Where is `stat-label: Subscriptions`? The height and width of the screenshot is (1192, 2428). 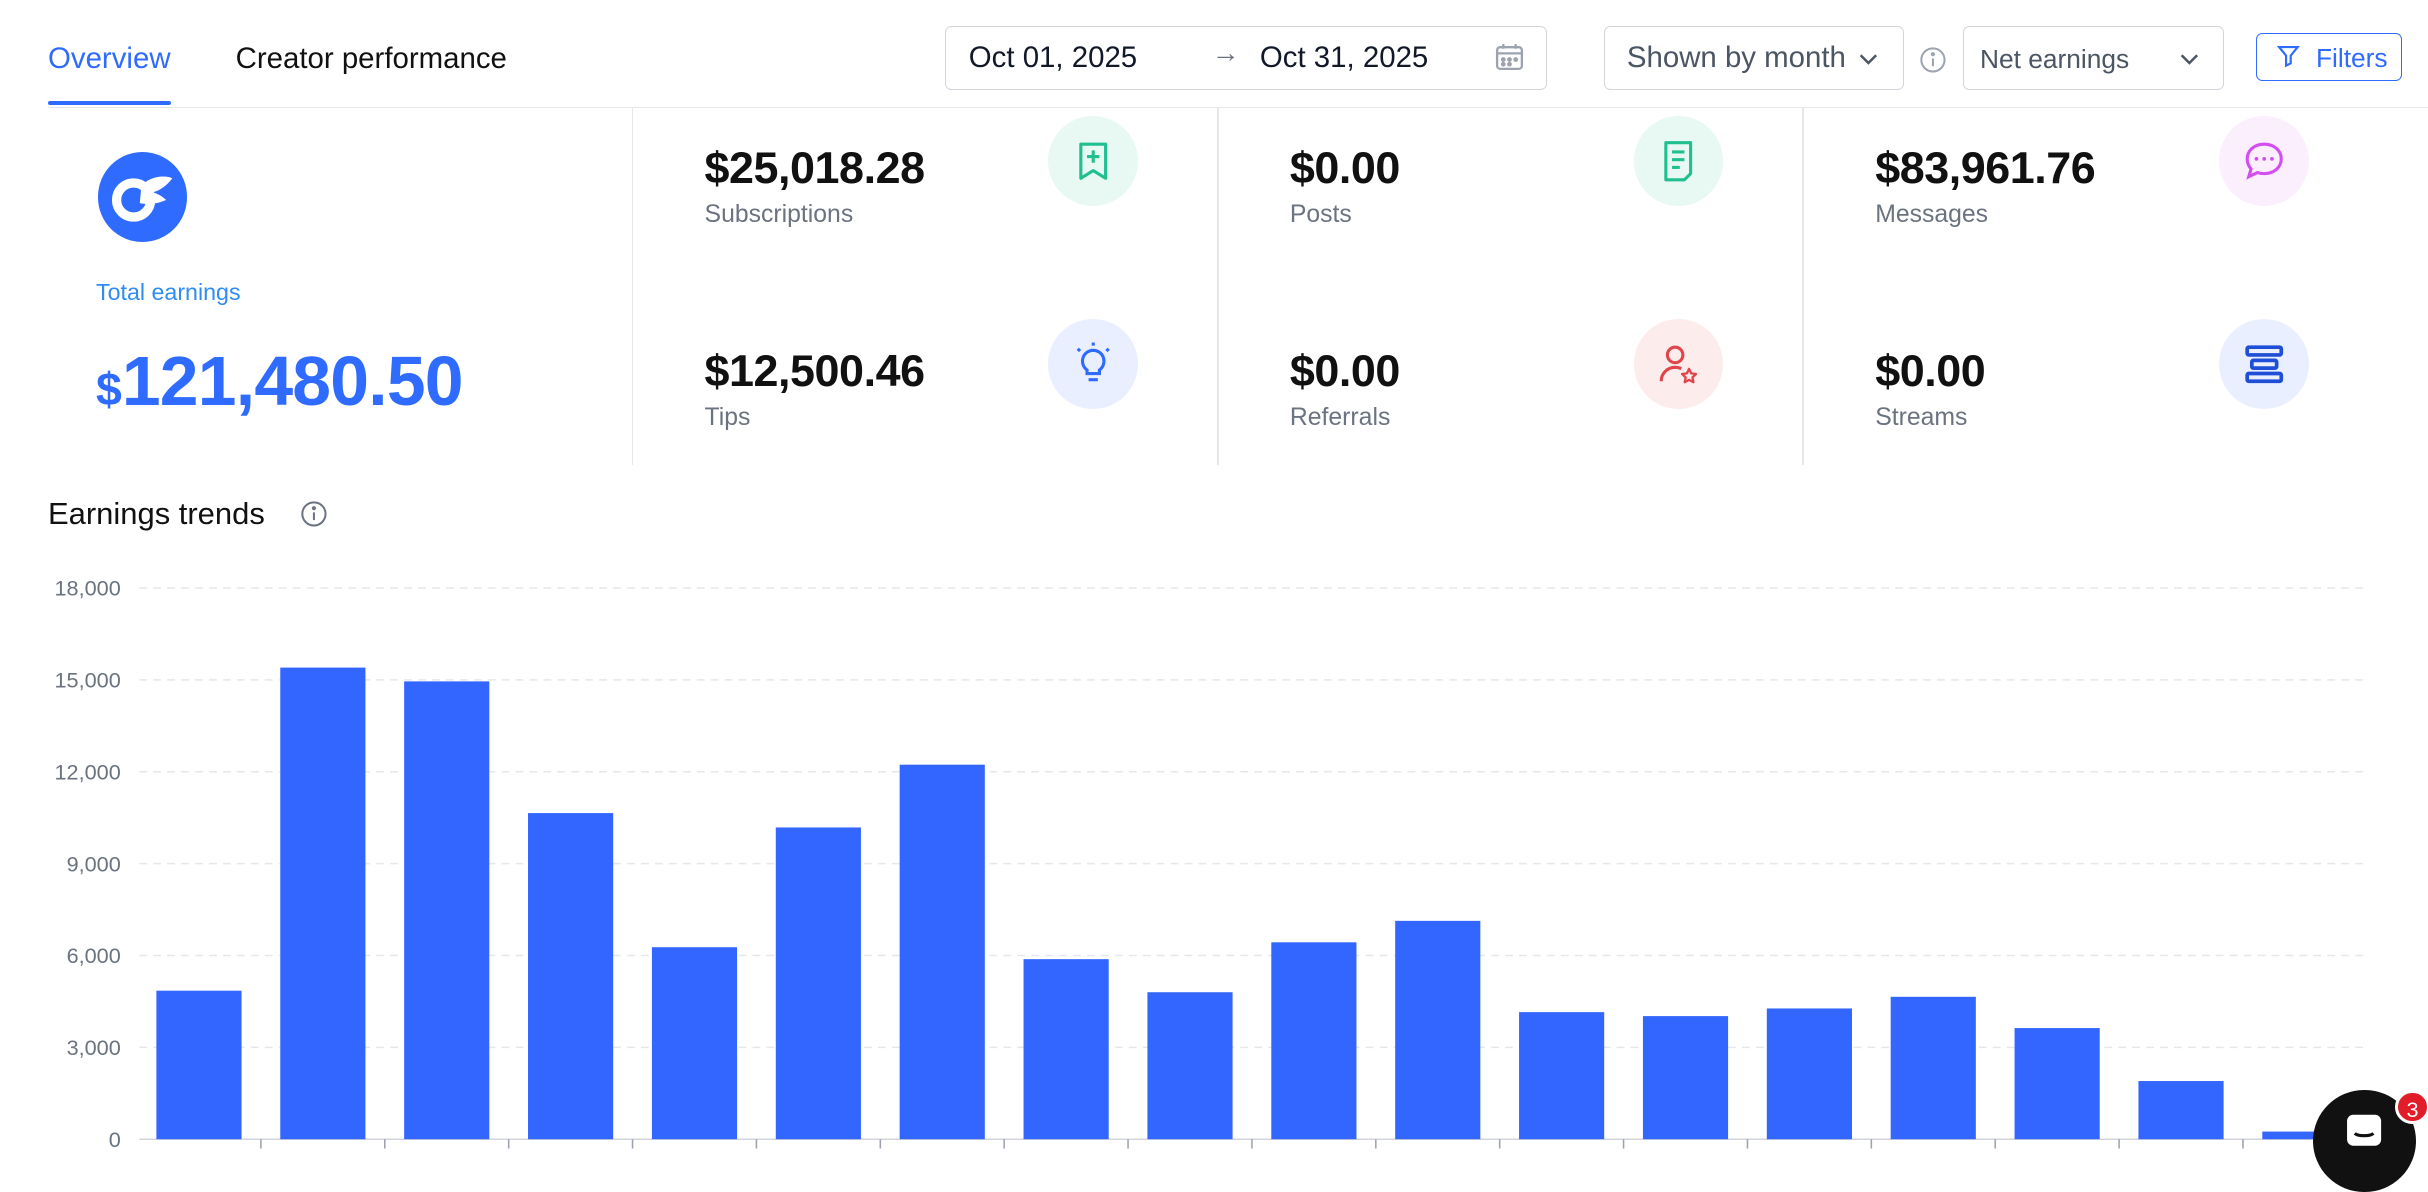 stat-label: Subscriptions is located at coordinates (779, 215).